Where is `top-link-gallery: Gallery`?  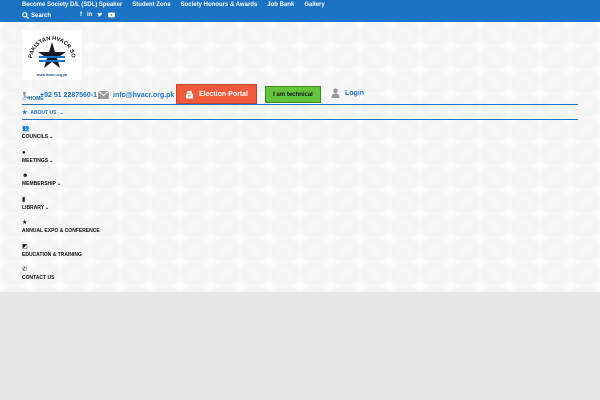
top-link-gallery: Gallery is located at coordinates (314, 5).